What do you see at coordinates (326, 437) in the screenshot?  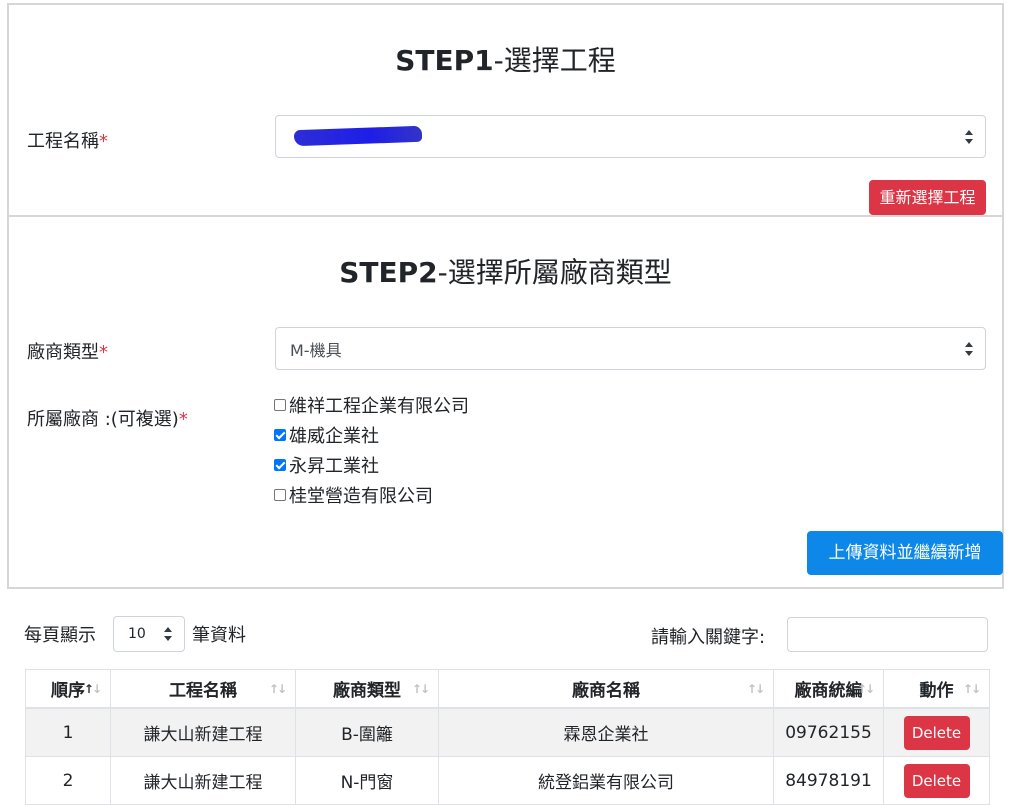 I see `vendor-option: 雄威企業社` at bounding box center [326, 437].